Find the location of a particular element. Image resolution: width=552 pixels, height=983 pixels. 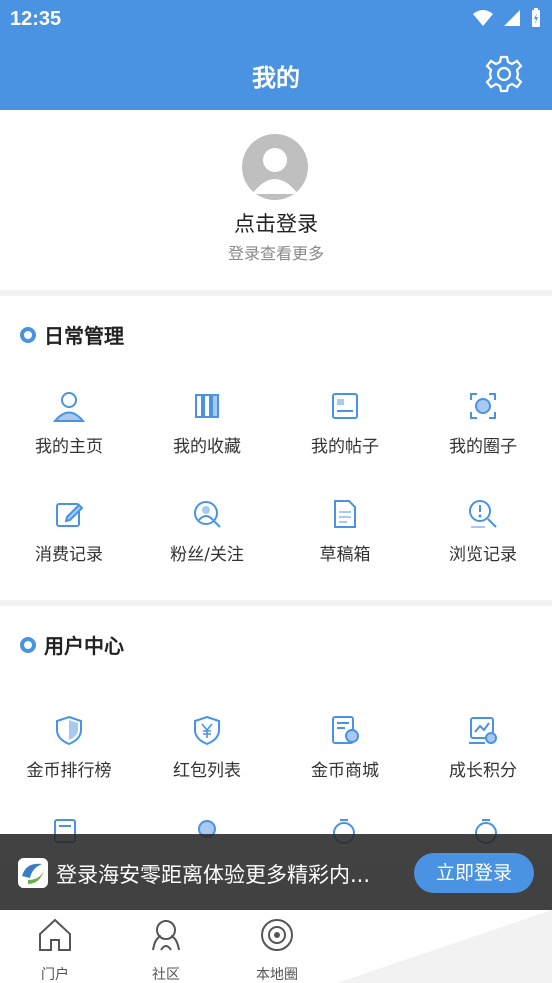

nav-portal: 门户 is located at coordinates (55, 949).